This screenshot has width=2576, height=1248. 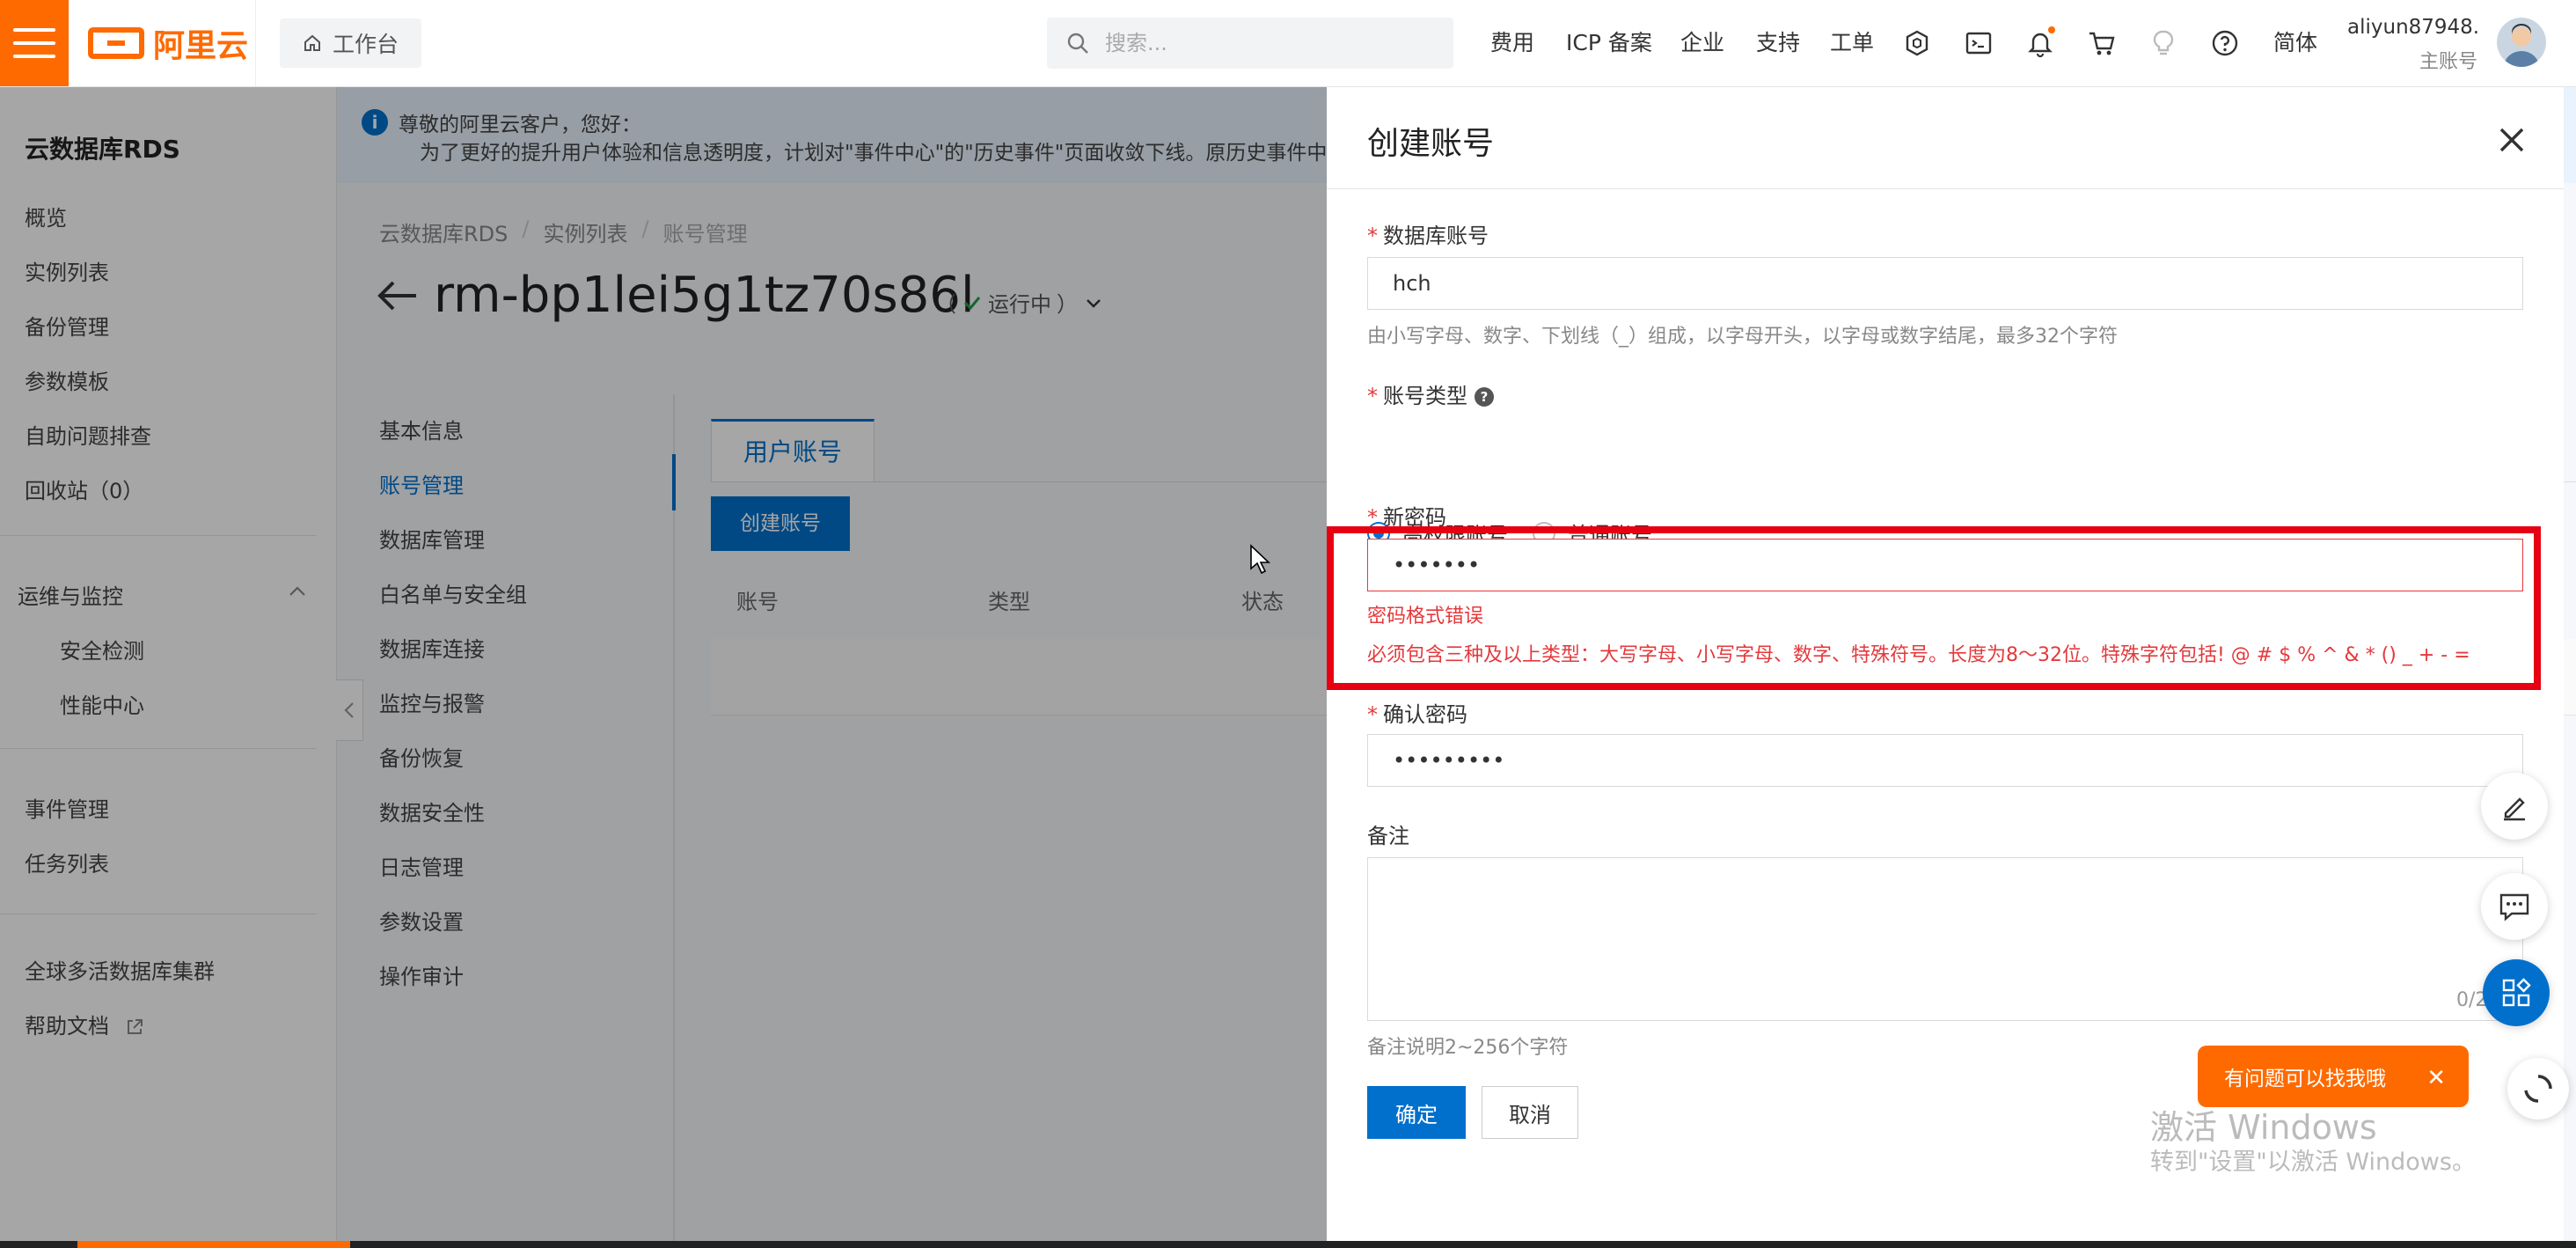 I want to click on chat-button, so click(x=2514, y=906).